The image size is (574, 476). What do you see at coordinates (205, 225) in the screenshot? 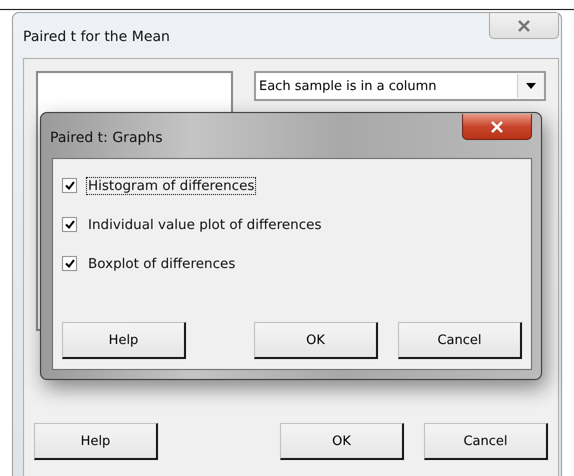
I see `checkbox-label: Individual value plot of differences` at bounding box center [205, 225].